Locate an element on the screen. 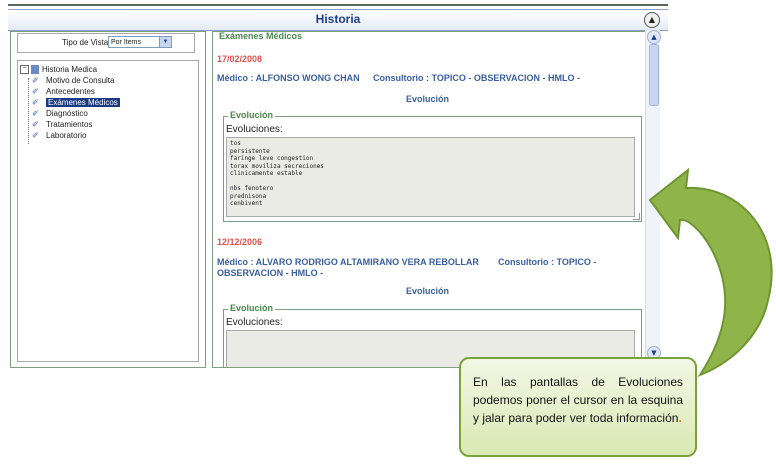  tree-item-label-selected: Exámenes Médicos is located at coordinates (83, 102).